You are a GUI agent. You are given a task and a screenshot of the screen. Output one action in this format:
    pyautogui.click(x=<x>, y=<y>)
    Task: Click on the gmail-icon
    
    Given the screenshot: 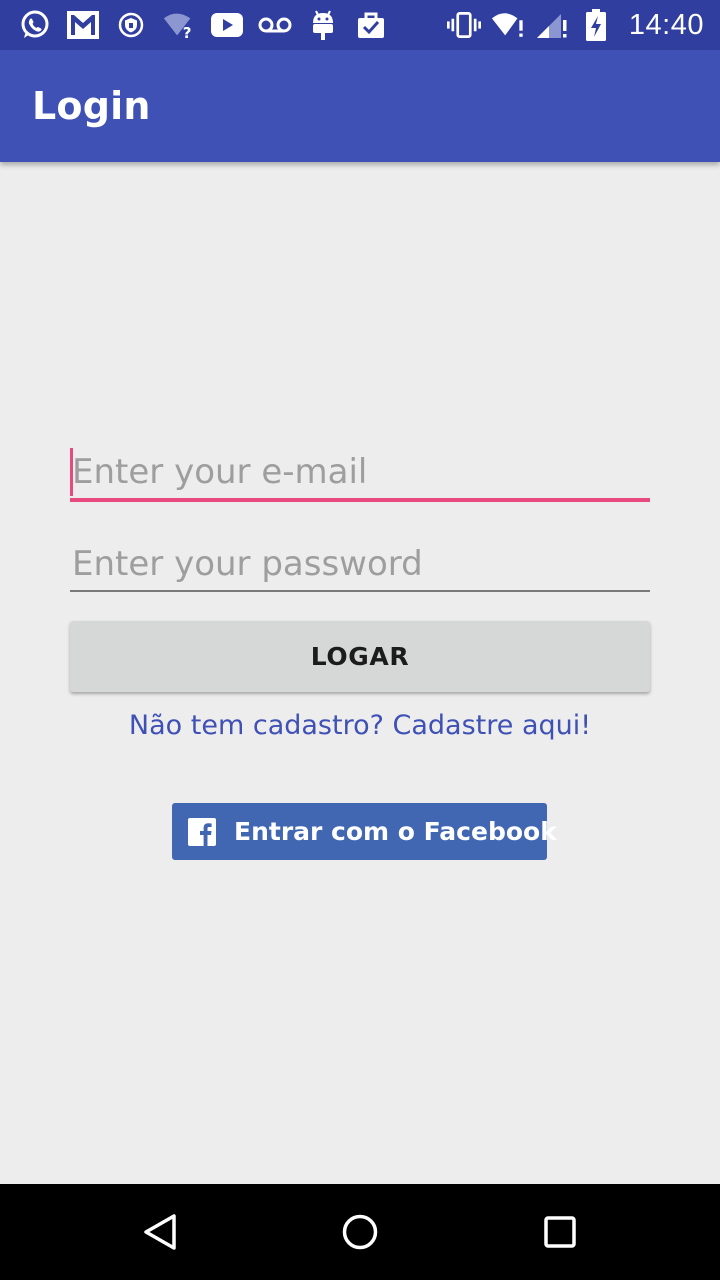 What is the action you would take?
    pyautogui.click(x=83, y=25)
    